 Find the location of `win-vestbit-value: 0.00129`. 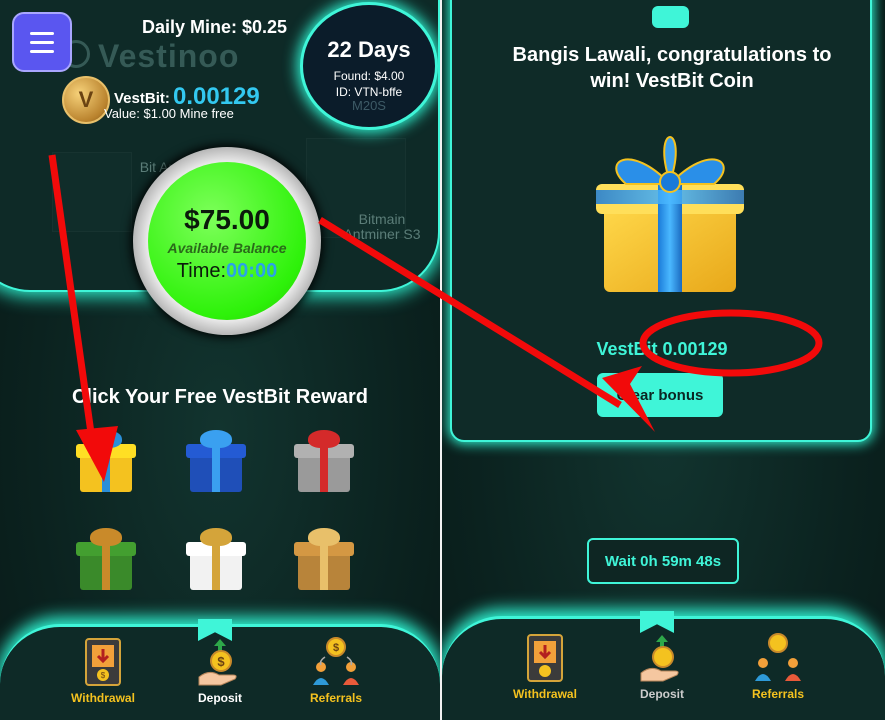

win-vestbit-value: 0.00129 is located at coordinates (695, 349).